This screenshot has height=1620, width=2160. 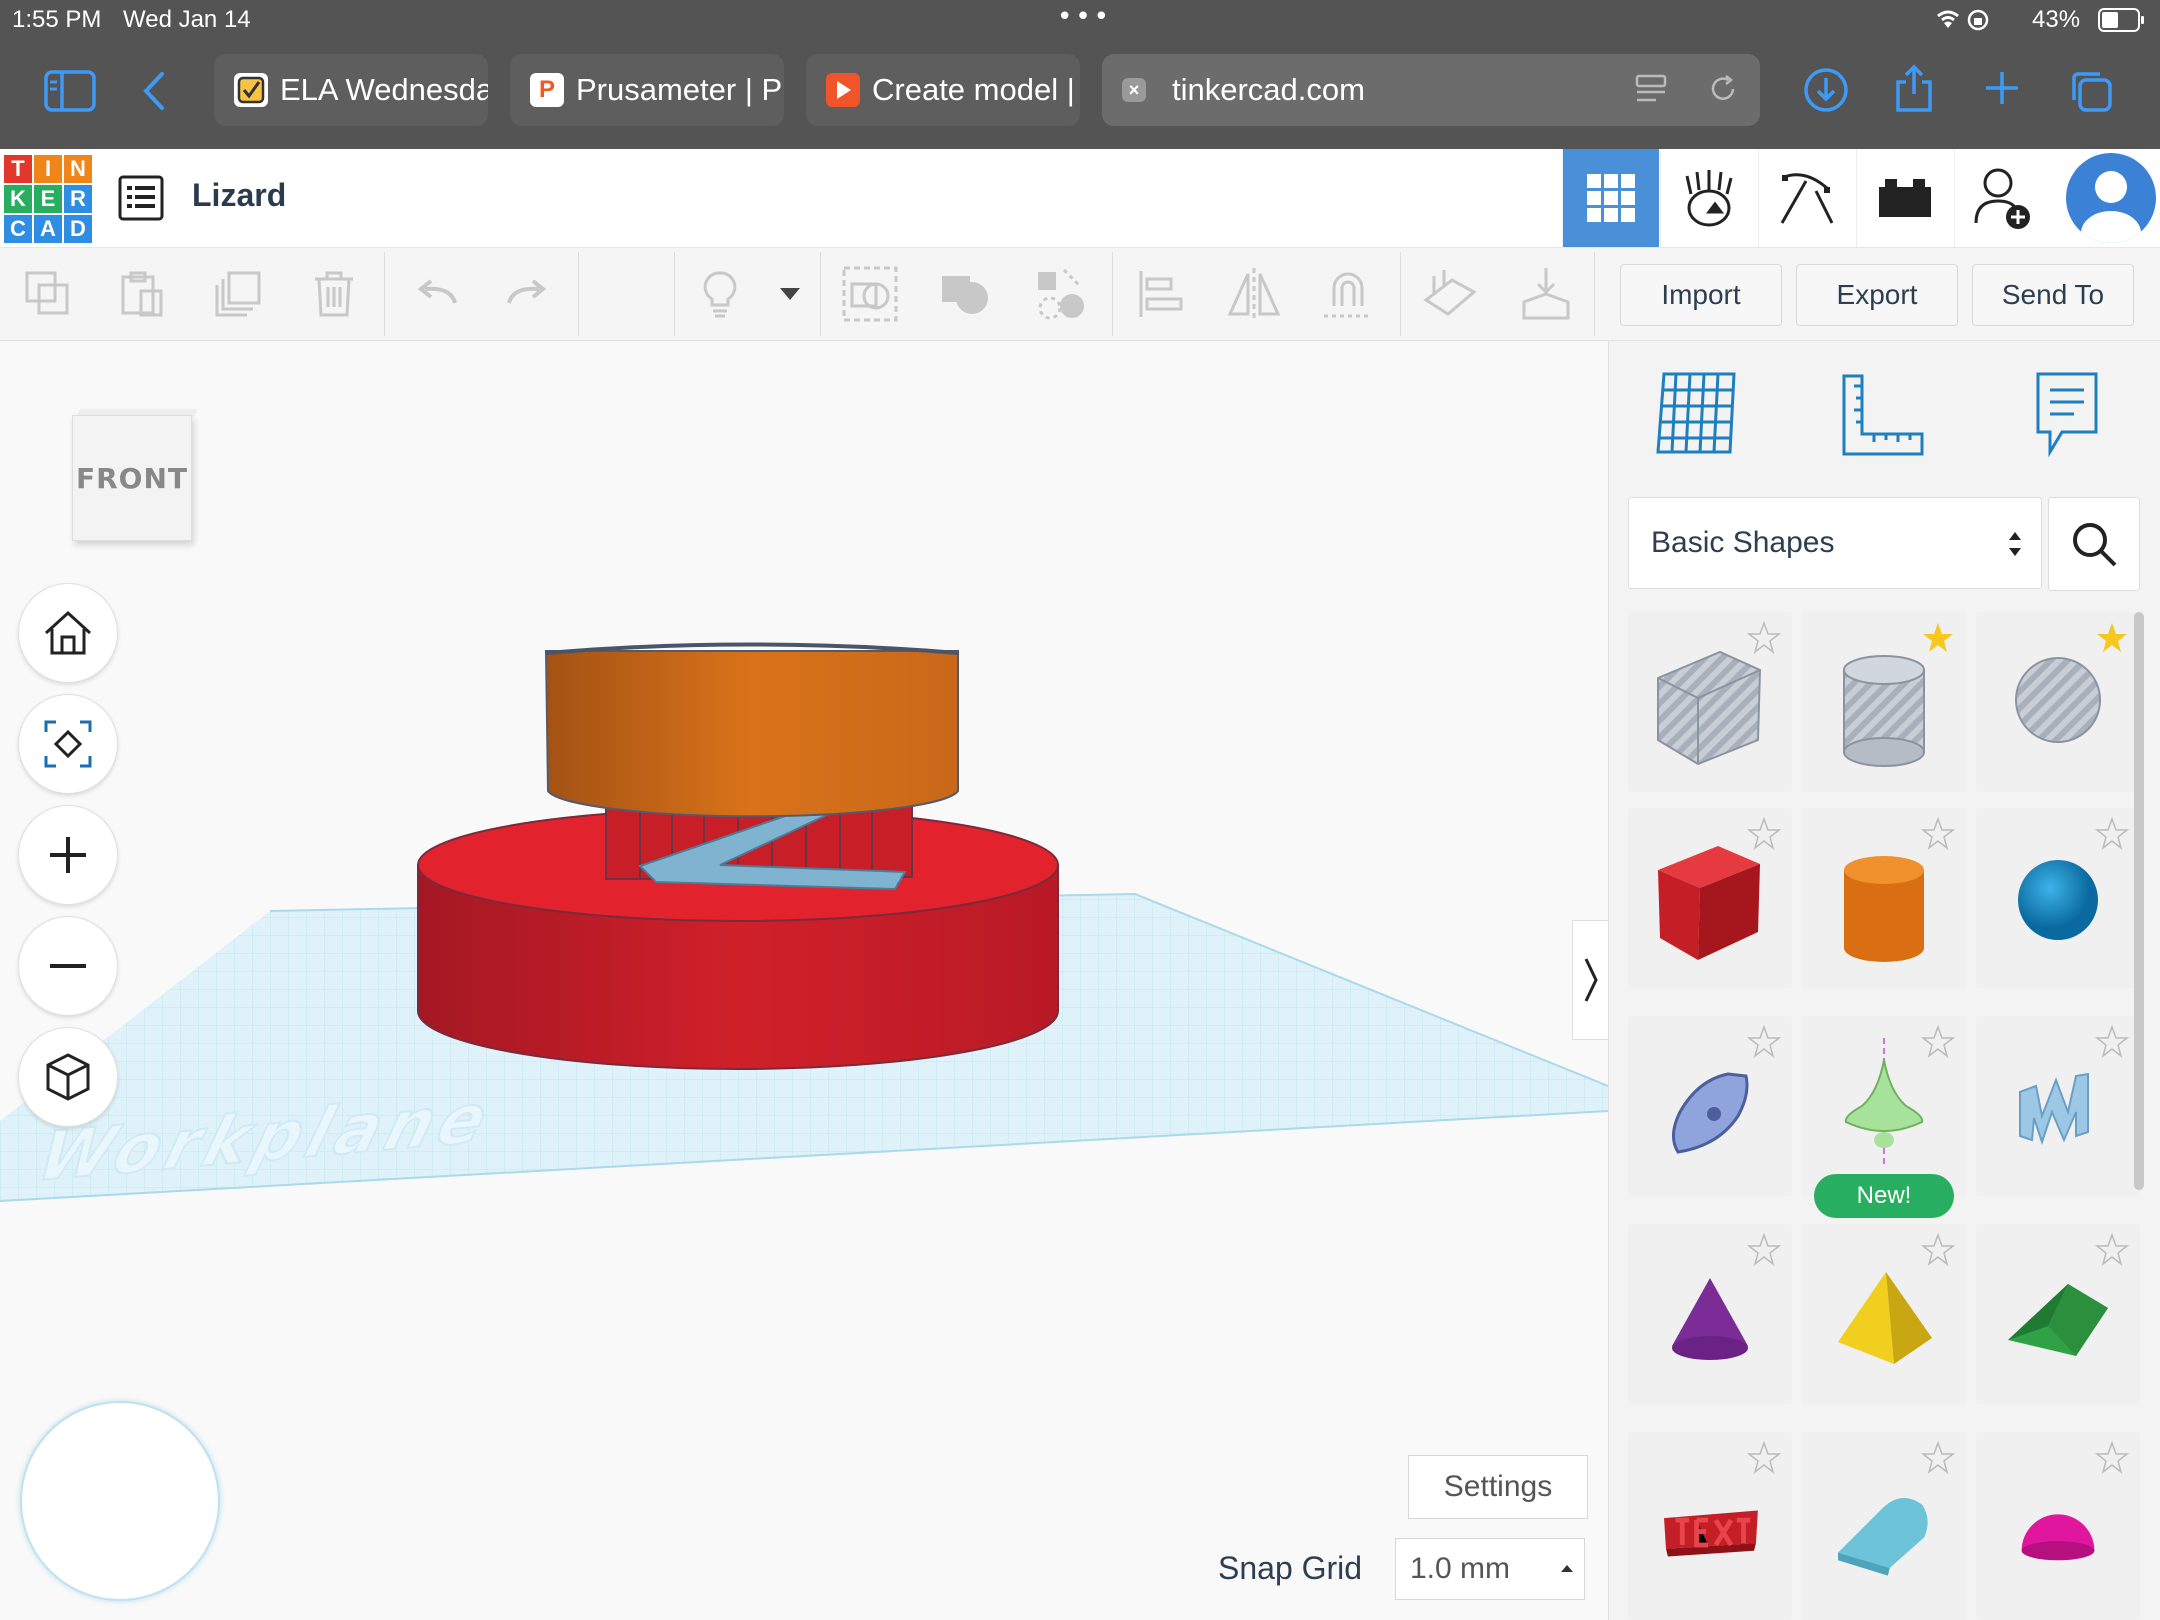 I want to click on back-icon, so click(x=154, y=91).